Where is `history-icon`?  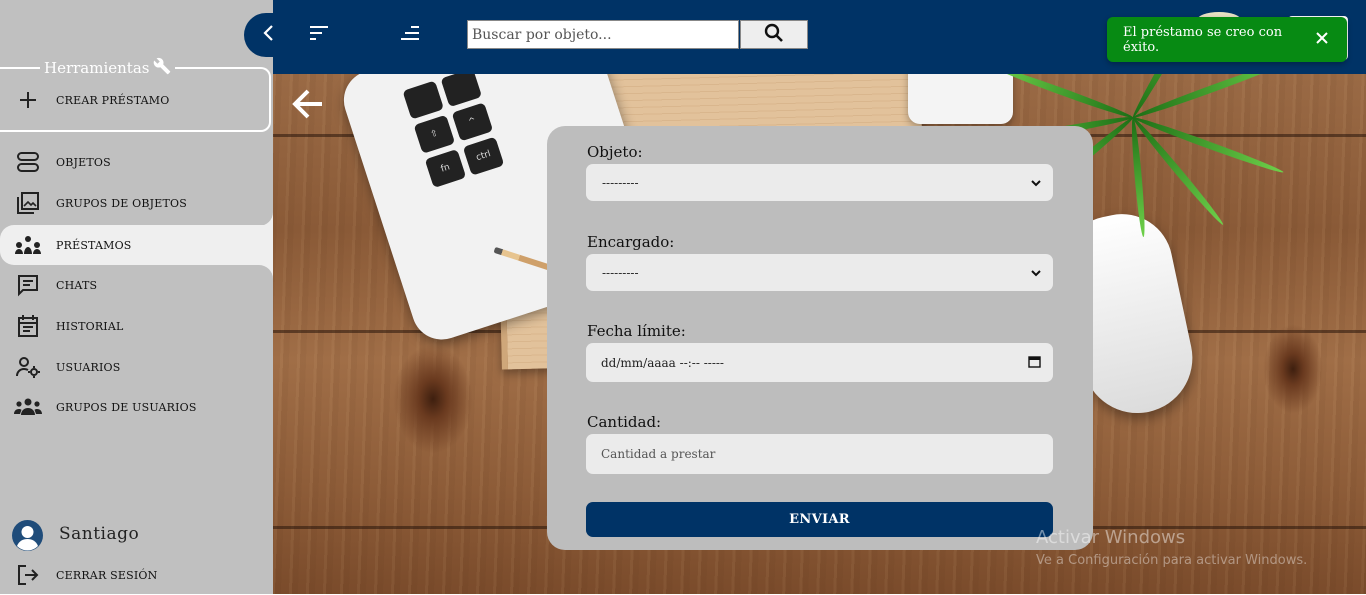
history-icon is located at coordinates (28, 326).